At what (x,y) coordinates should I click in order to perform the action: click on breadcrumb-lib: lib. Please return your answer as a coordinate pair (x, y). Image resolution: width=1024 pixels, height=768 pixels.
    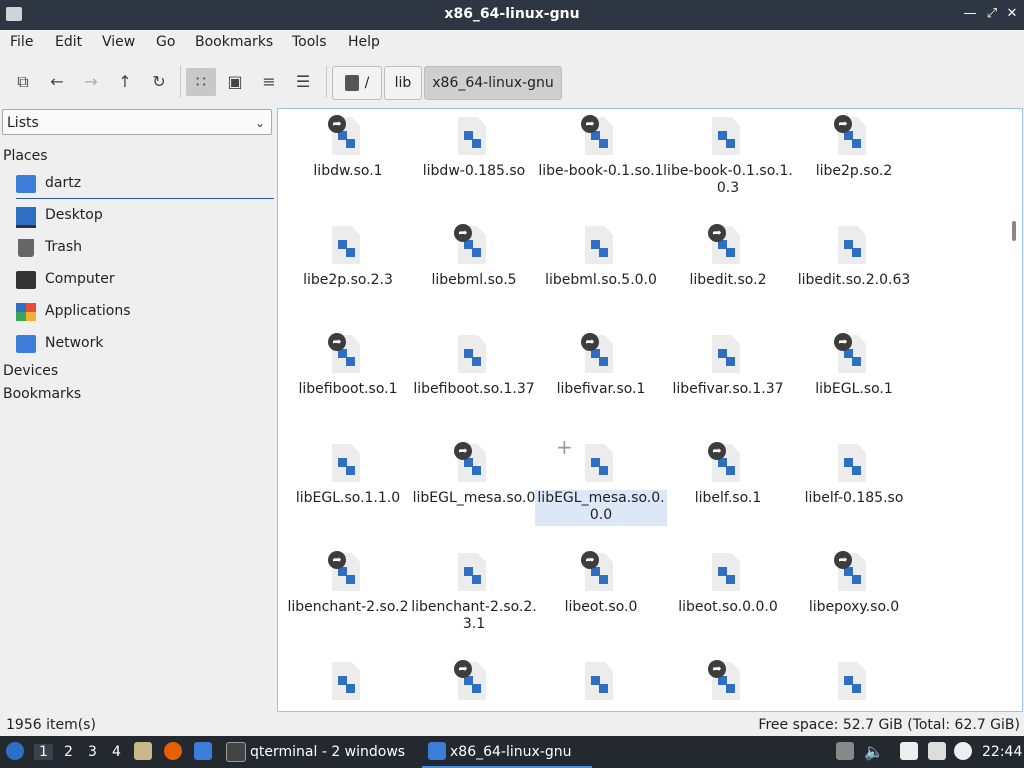
    Looking at the image, I should click on (403, 83).